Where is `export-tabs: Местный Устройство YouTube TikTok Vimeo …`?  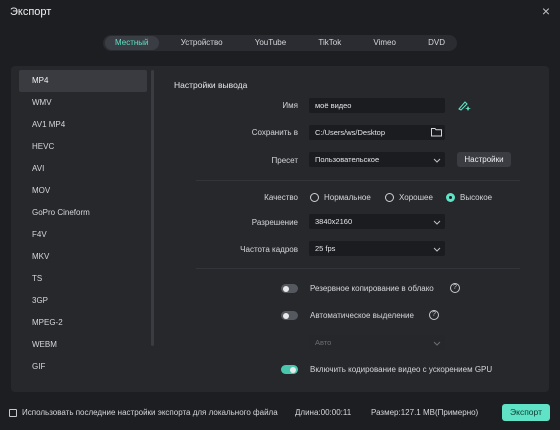 export-tabs: Местный Устройство YouTube TikTok Vimeo … is located at coordinates (280, 43).